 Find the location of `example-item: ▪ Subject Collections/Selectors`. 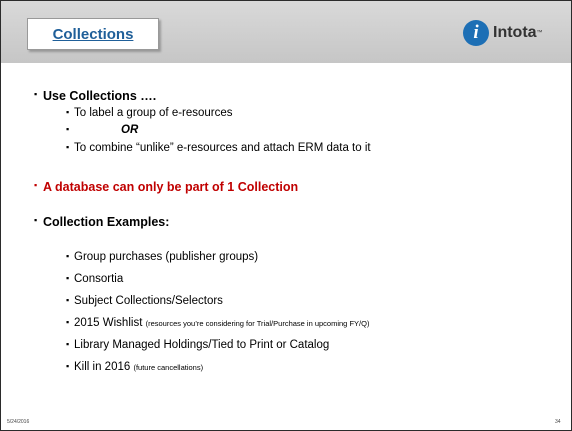

example-item: ▪ Subject Collections/Selectors is located at coordinates (144, 301).